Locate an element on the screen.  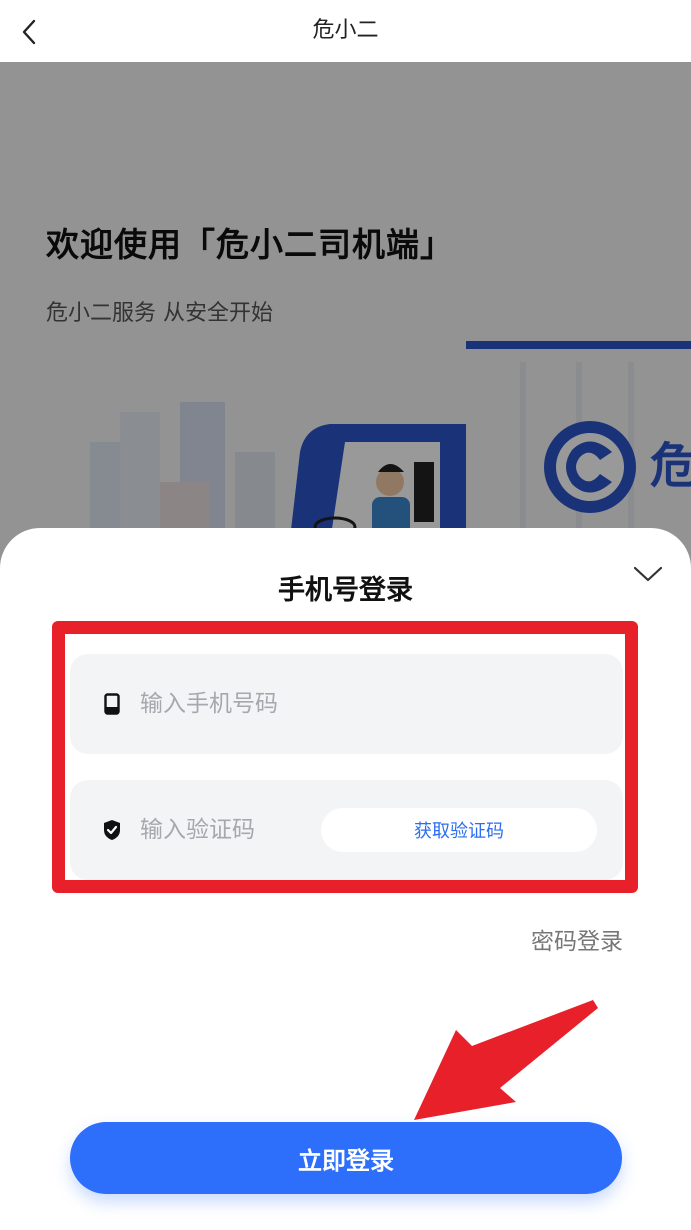
top-navbar: 危小二 is located at coordinates (345, 31).